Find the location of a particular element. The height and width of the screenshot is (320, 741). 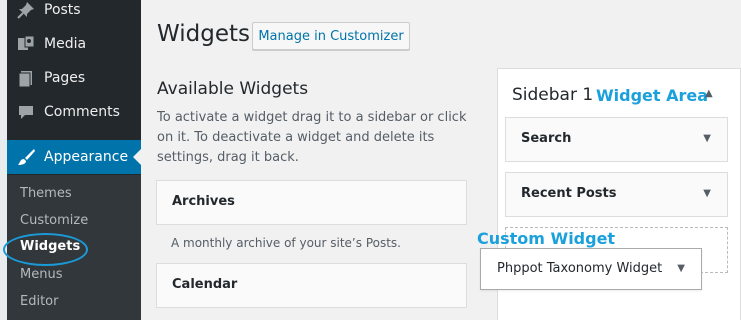

menu-item-pages: Pages is located at coordinates (74, 78).